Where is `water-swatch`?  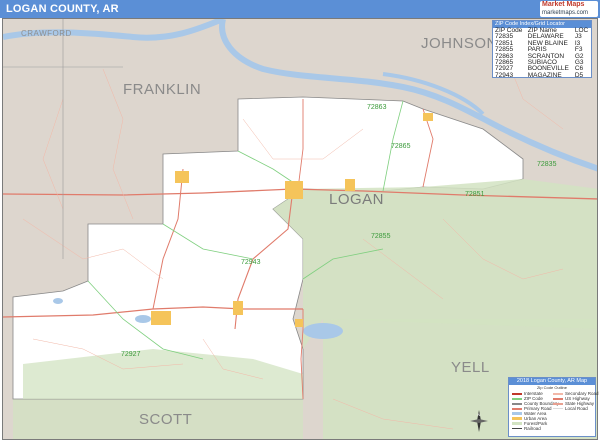
water-swatch is located at coordinates (517, 414).